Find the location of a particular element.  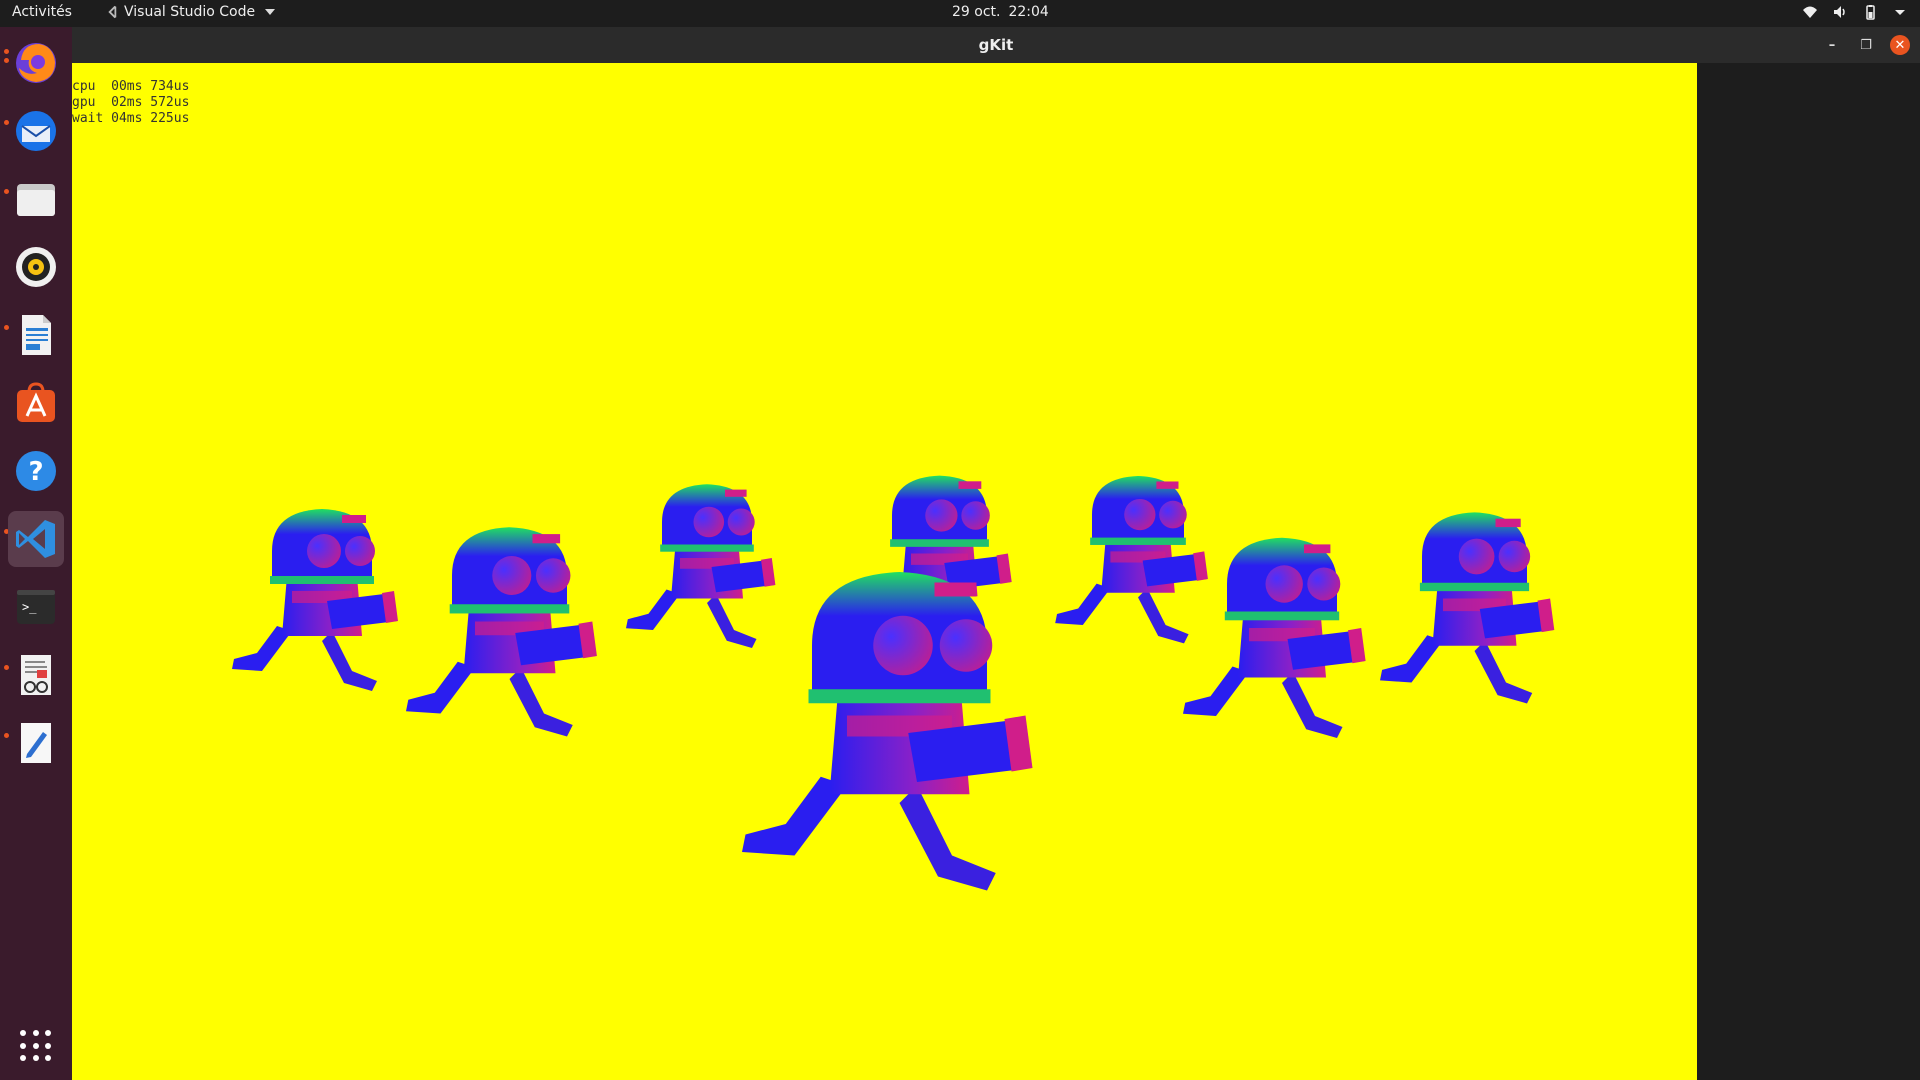

clock-date: 29 oct. is located at coordinates (976, 12).